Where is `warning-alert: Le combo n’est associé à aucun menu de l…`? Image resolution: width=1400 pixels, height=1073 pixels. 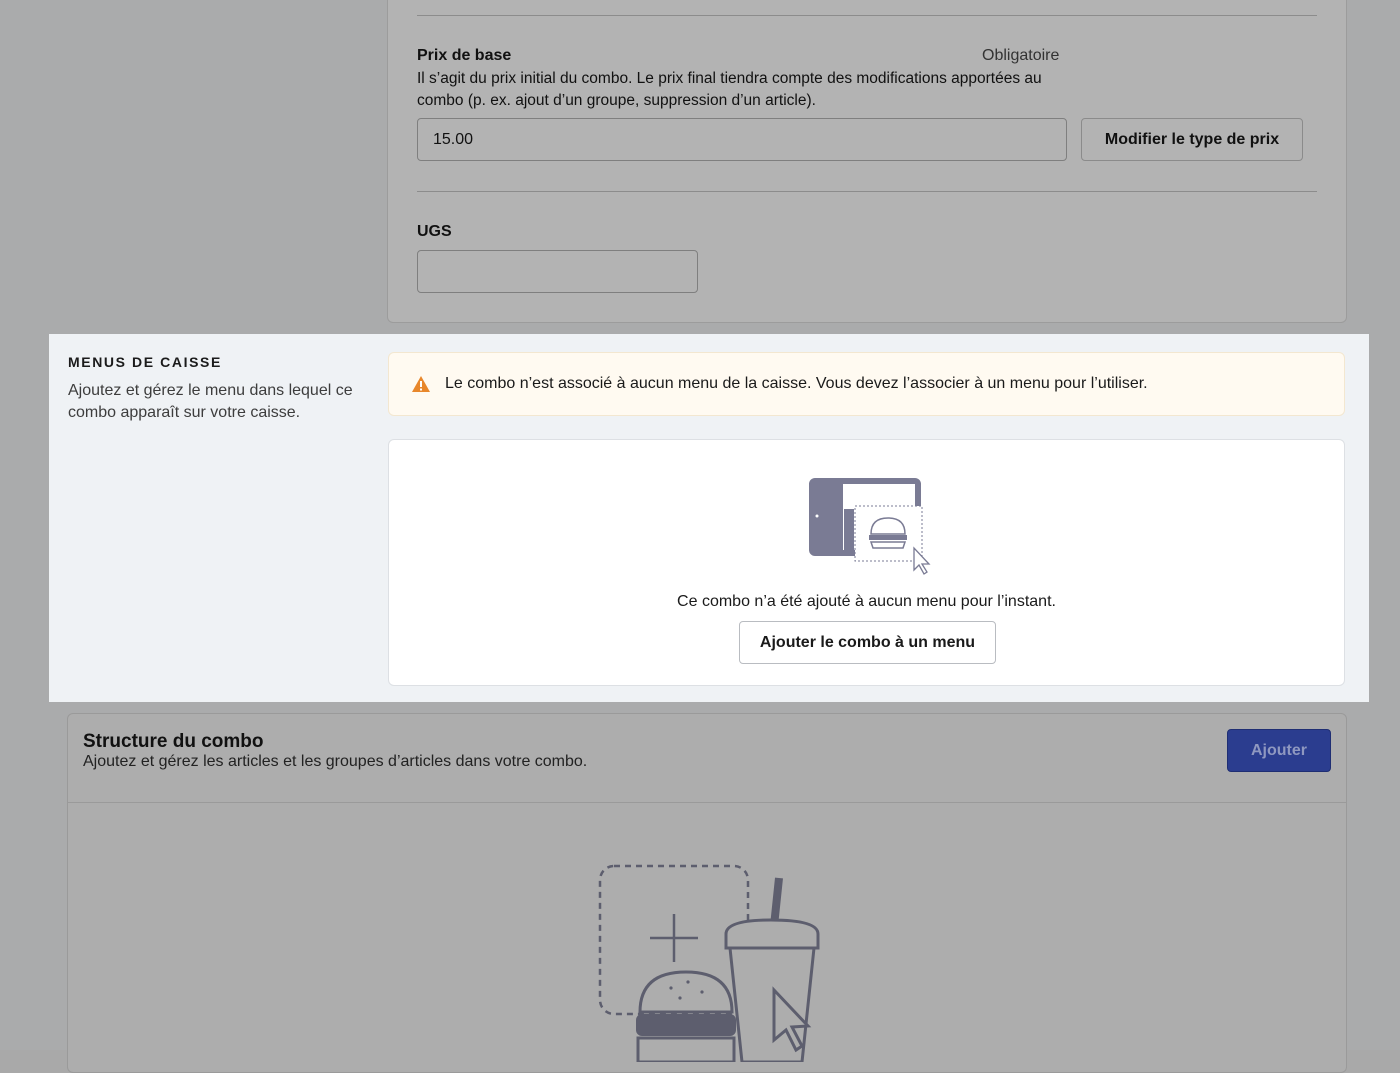 warning-alert: Le combo n’est associé à aucun menu de l… is located at coordinates (866, 384).